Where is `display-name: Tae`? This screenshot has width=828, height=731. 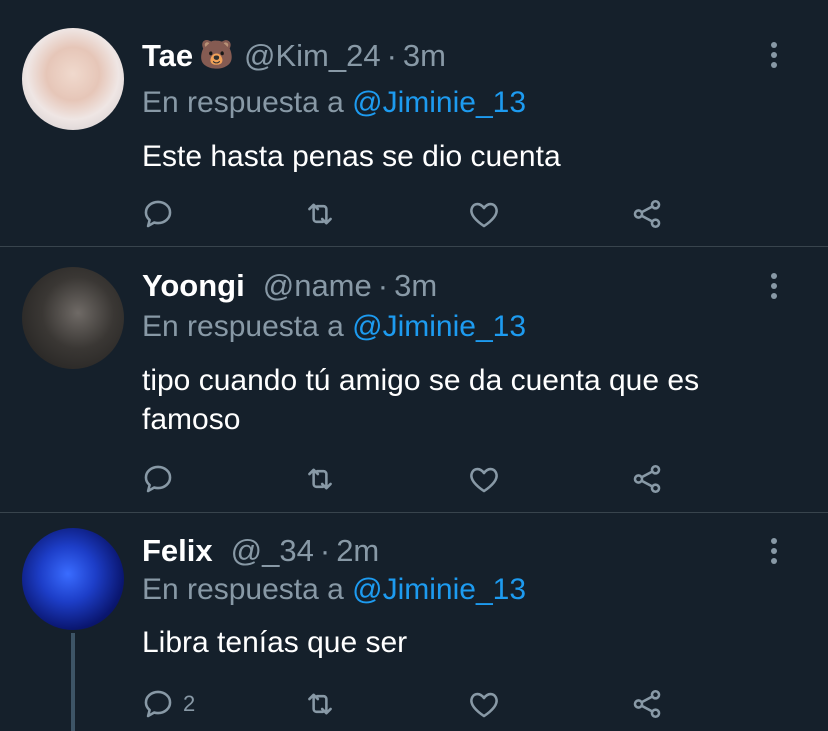 display-name: Tae is located at coordinates (167, 55).